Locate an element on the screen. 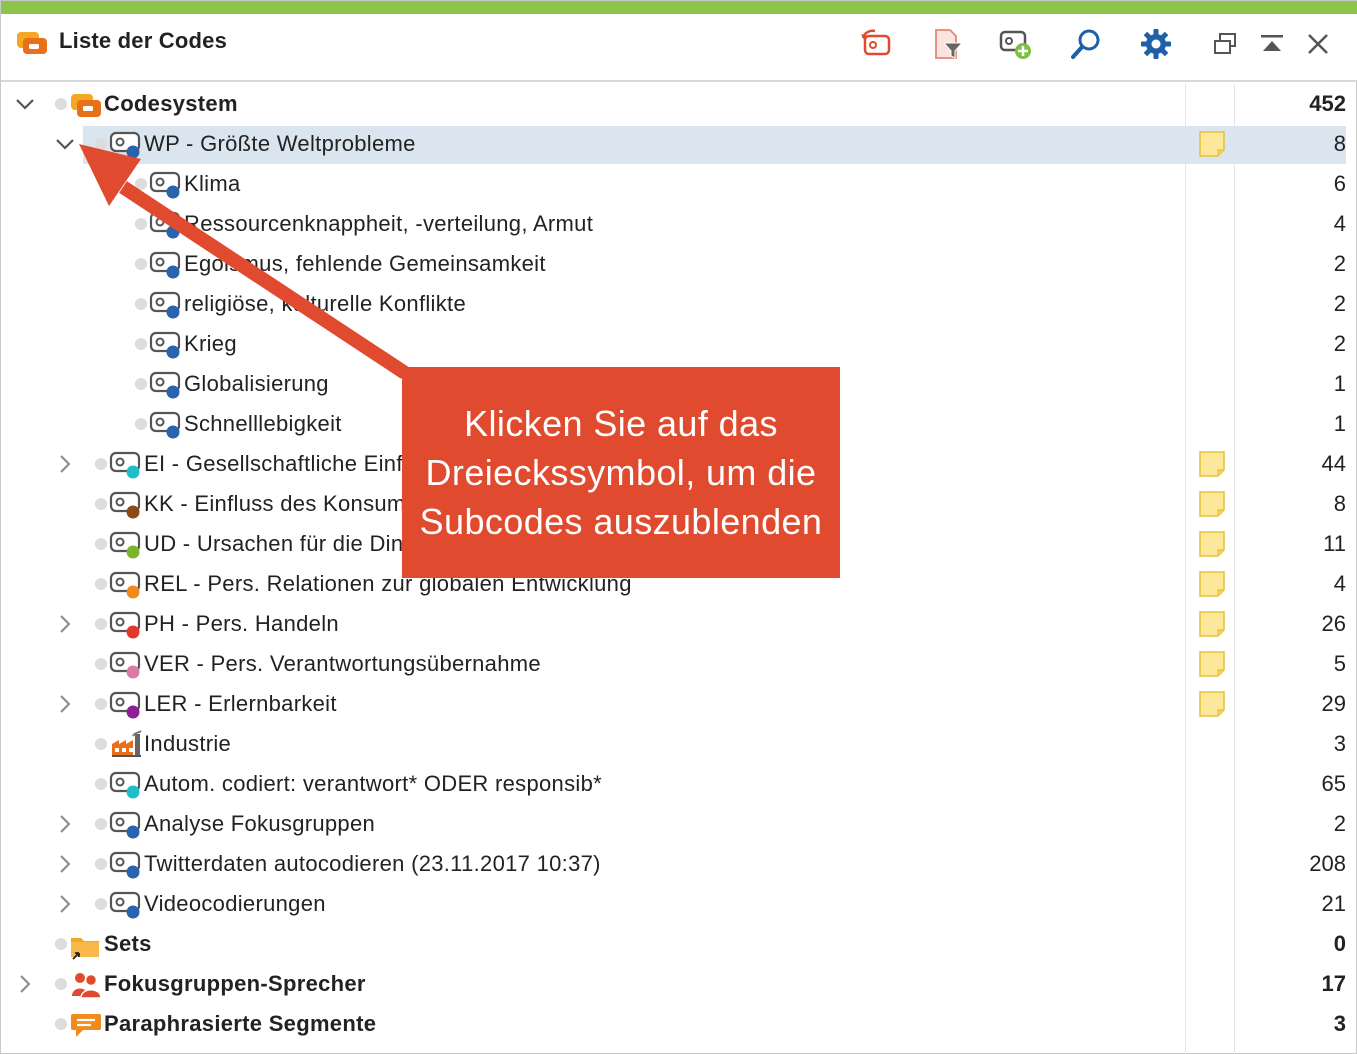  coded-segments-count: 452 is located at coordinates (1327, 103).